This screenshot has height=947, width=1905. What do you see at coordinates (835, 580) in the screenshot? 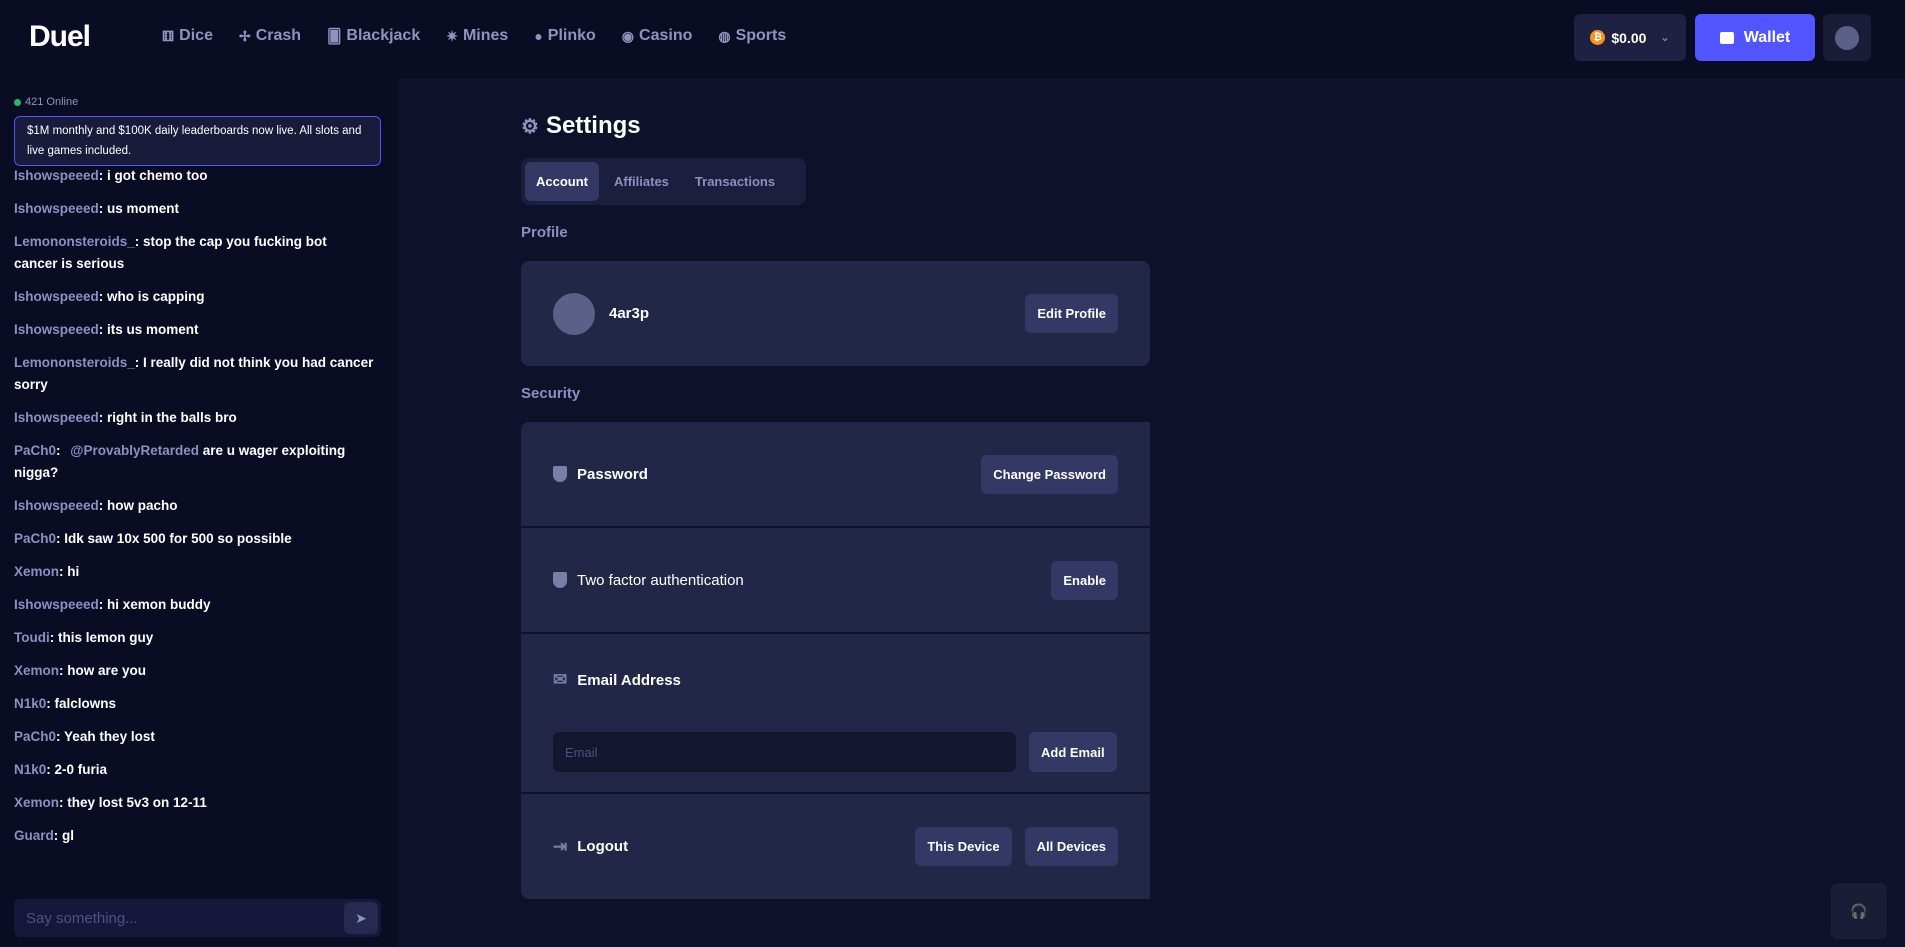
I see `two-factor-row: Two factor authentication Enable` at bounding box center [835, 580].